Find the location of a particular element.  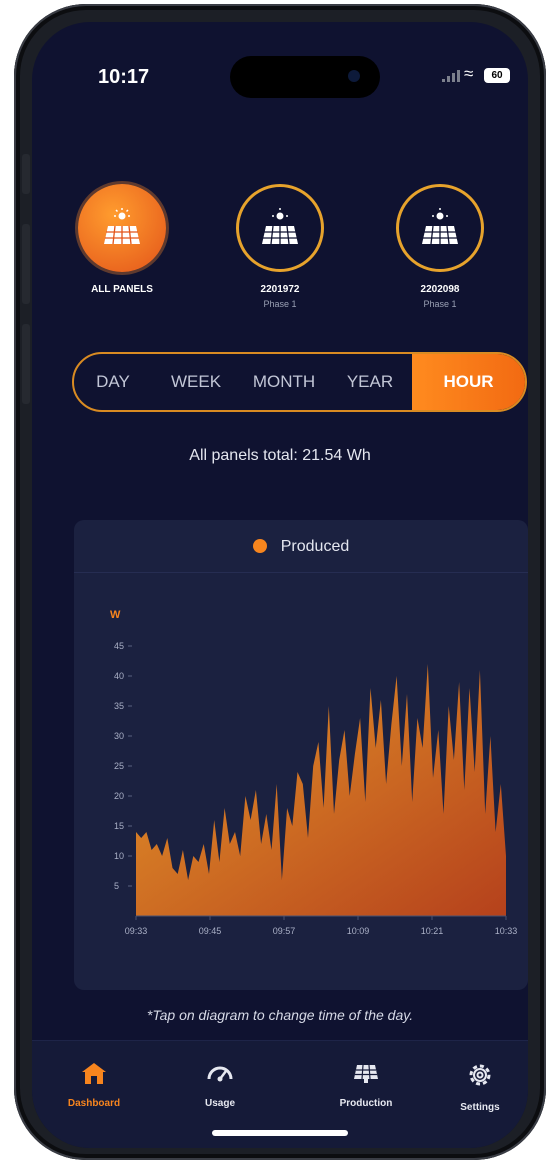

y-tick-label: 25 is located at coordinates (119, 766).